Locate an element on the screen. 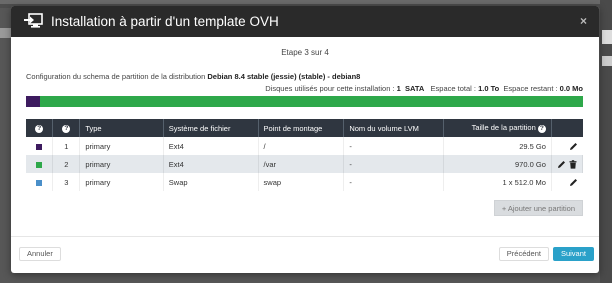 This screenshot has height=283, width=612. size-header-label: Taille de la partition is located at coordinates (503, 128).